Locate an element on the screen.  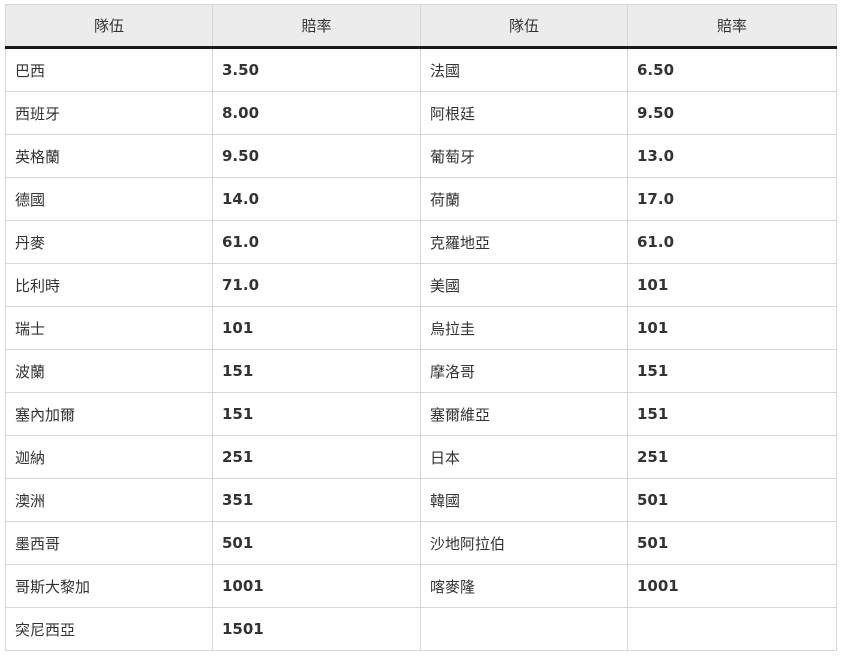
team-name-cell: 荷蘭 is located at coordinates (524, 199).